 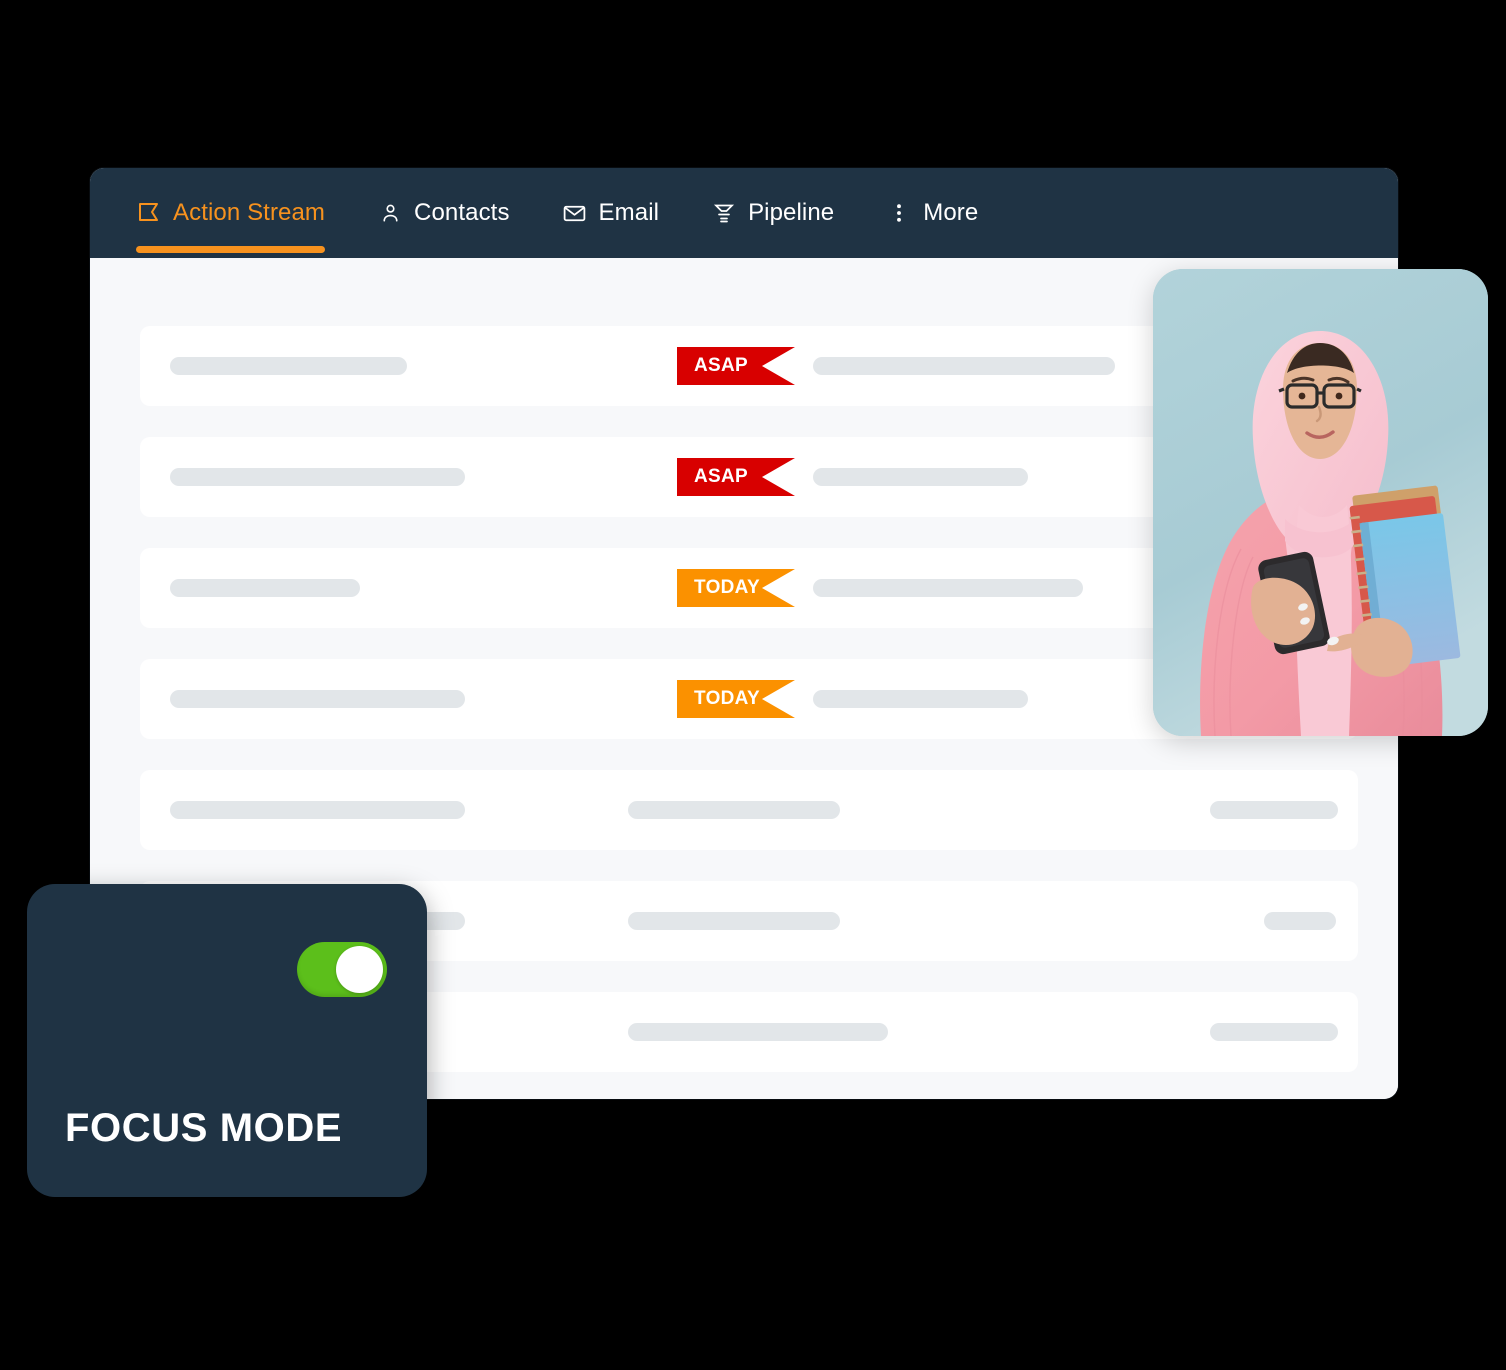 I want to click on nav-tab-label: Pipeline, so click(x=791, y=212).